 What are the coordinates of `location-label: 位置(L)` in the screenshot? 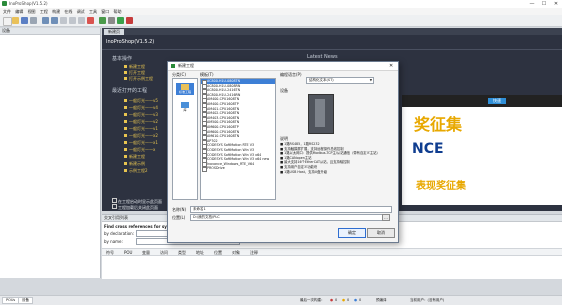 It's located at (179, 217).